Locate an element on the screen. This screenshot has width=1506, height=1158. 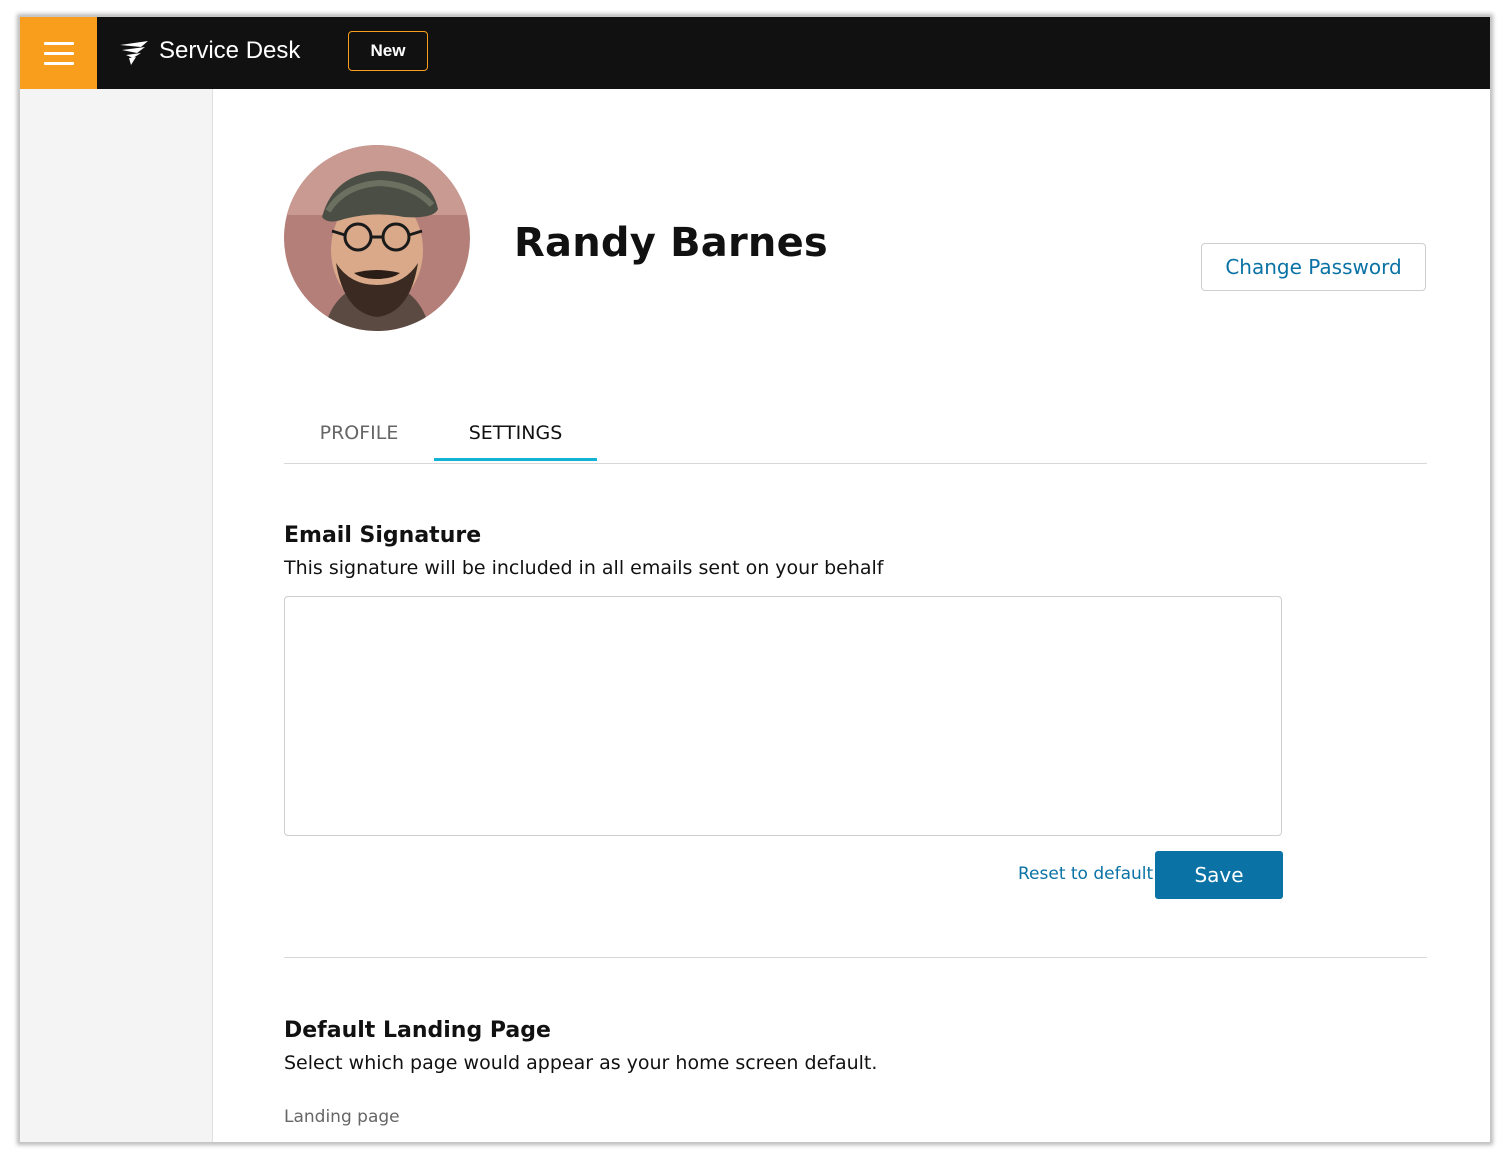
tab-settings: SETTINGS is located at coordinates (515, 438).